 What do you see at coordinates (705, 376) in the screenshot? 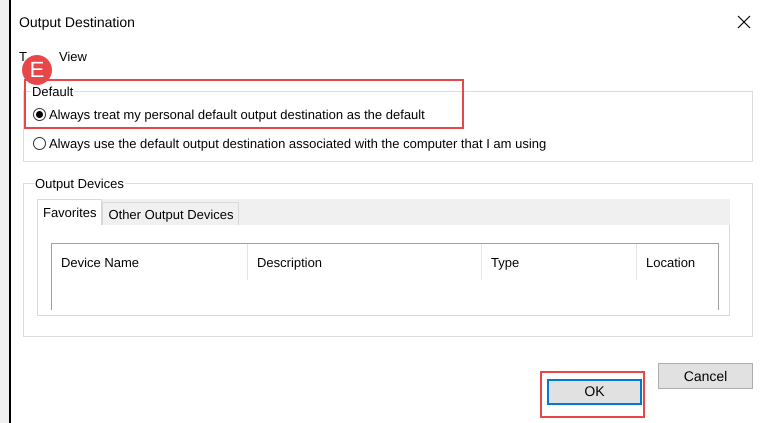
I see `cancel-button: Cancel` at bounding box center [705, 376].